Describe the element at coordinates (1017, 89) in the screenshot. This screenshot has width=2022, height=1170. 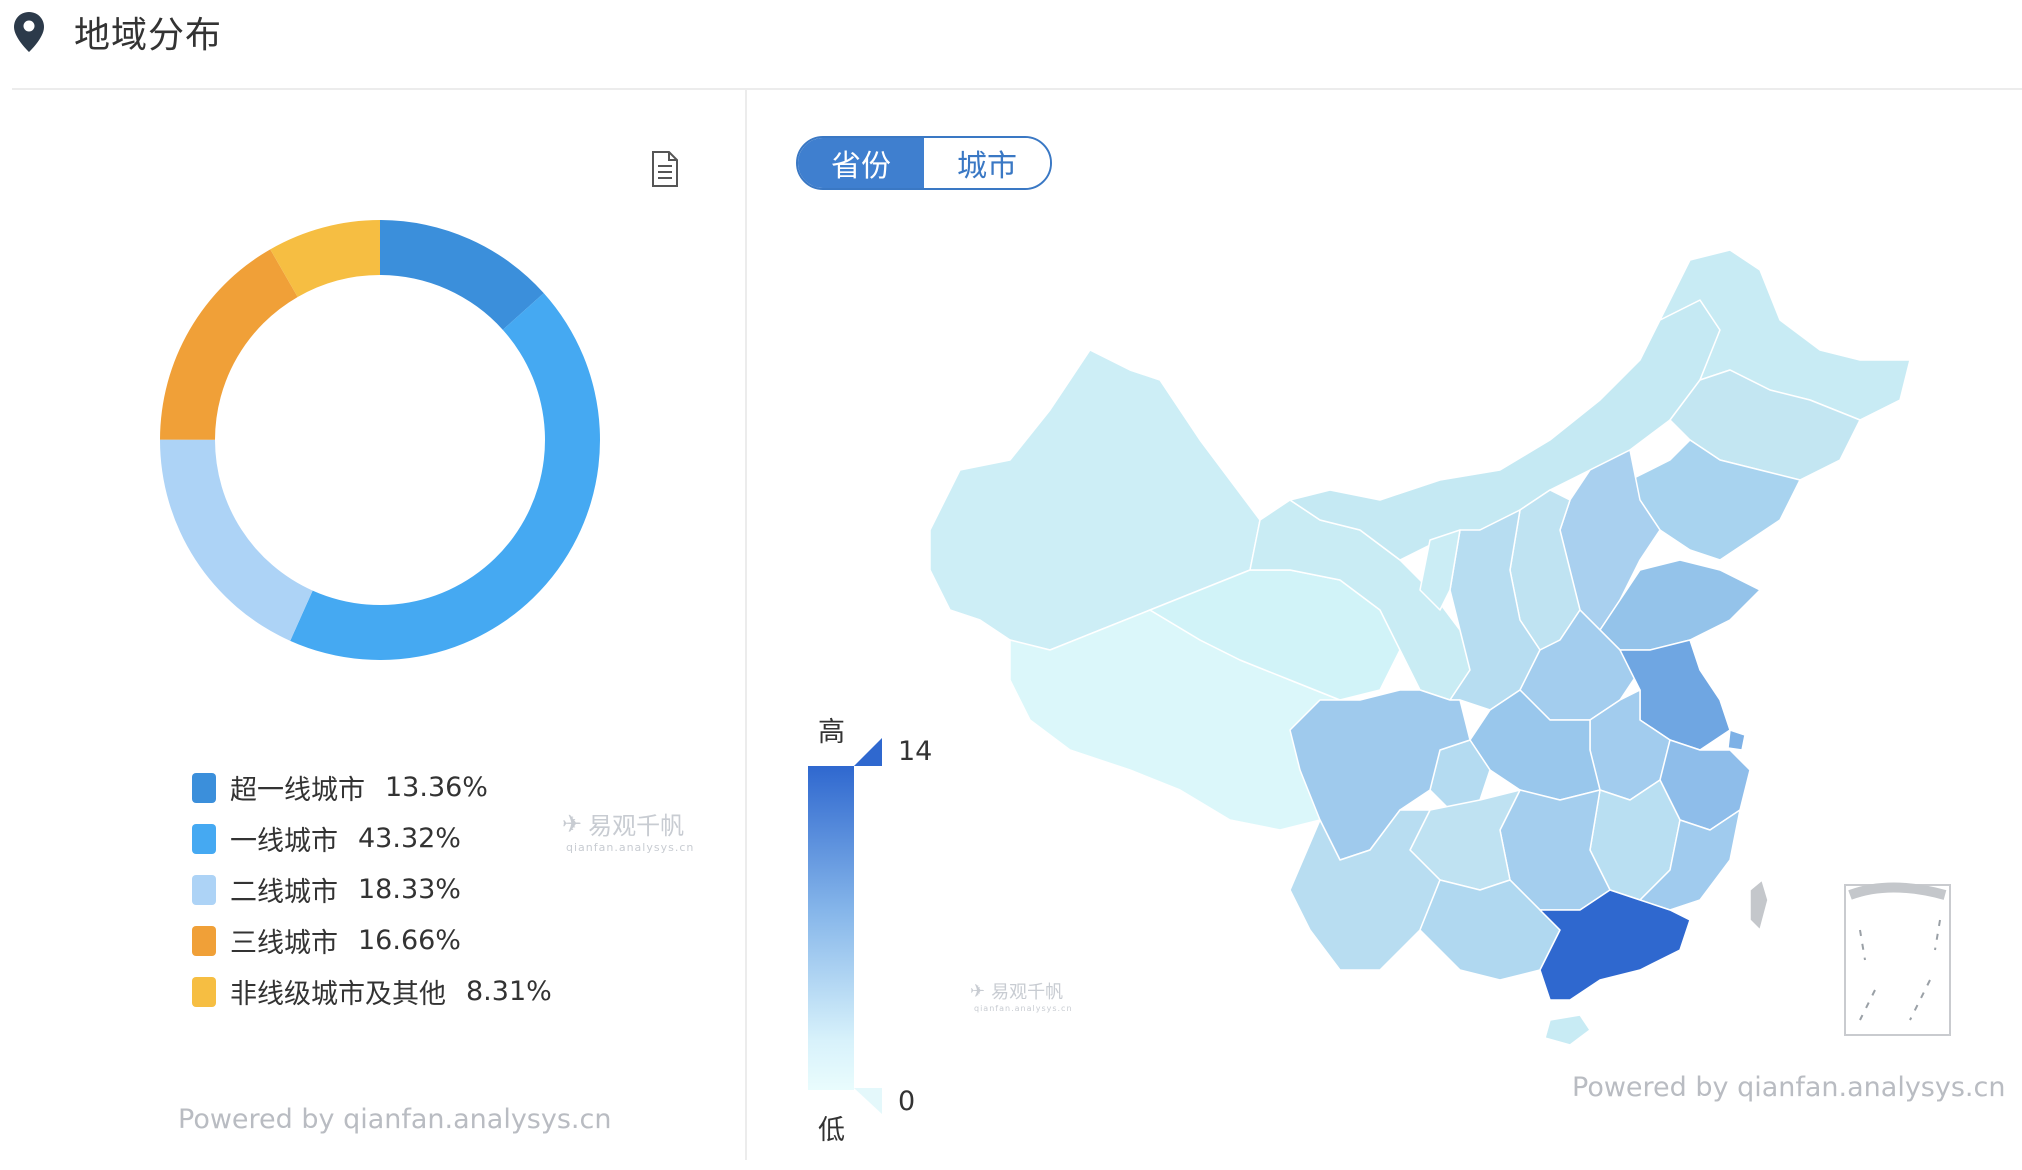
I see `header-divider` at that location.